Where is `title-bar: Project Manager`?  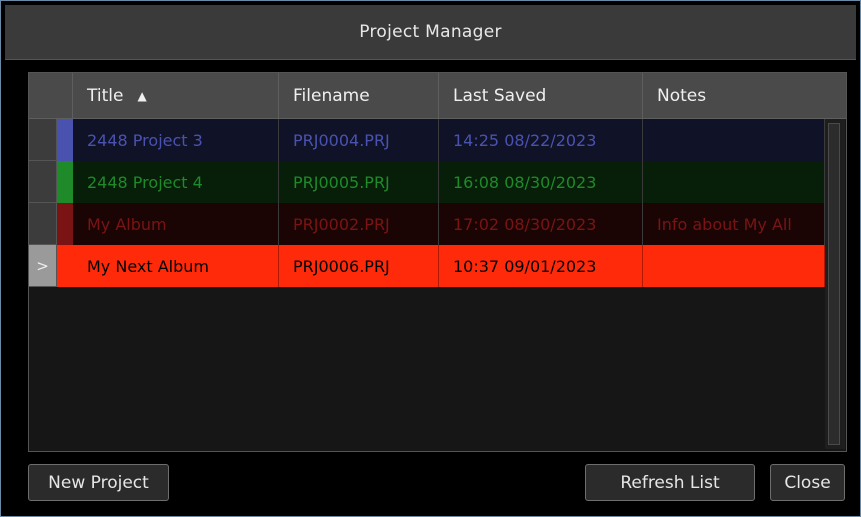
title-bar: Project Manager is located at coordinates (430, 32).